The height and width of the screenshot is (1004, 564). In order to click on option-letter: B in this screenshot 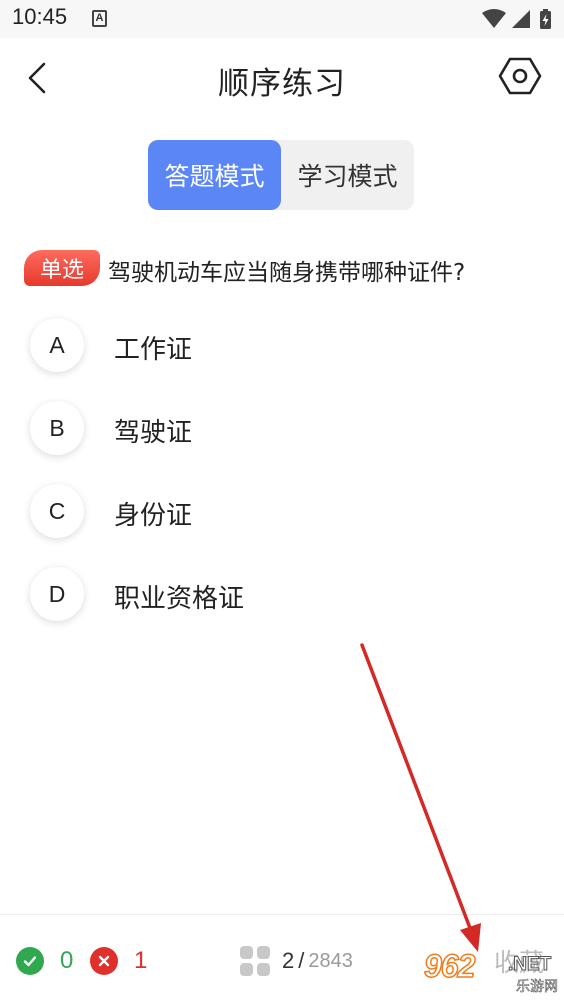, I will do `click(57, 428)`.